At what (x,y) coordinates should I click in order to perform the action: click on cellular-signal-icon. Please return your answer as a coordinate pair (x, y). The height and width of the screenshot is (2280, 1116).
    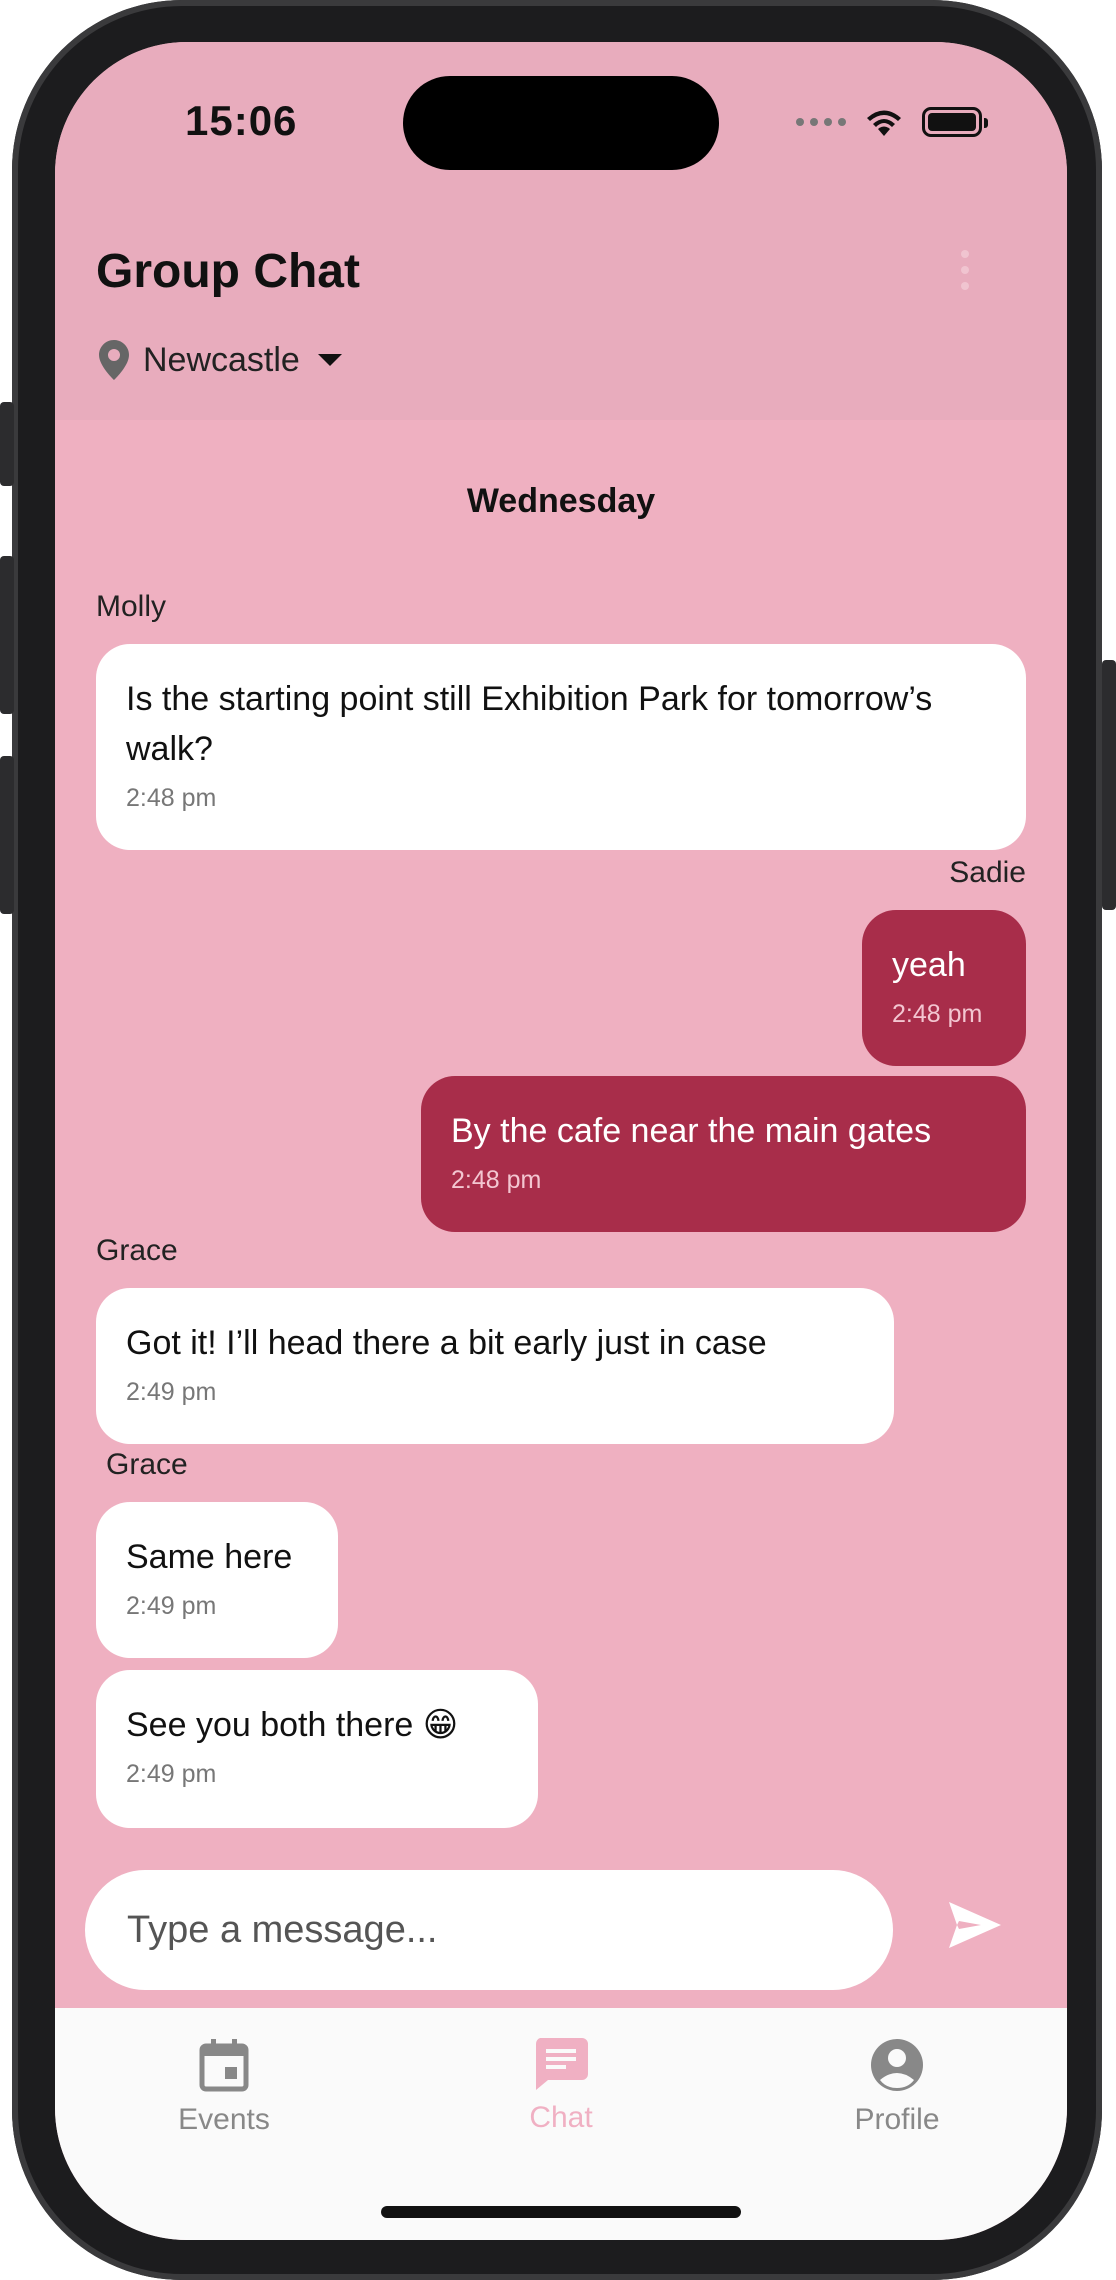
    Looking at the image, I should click on (821, 122).